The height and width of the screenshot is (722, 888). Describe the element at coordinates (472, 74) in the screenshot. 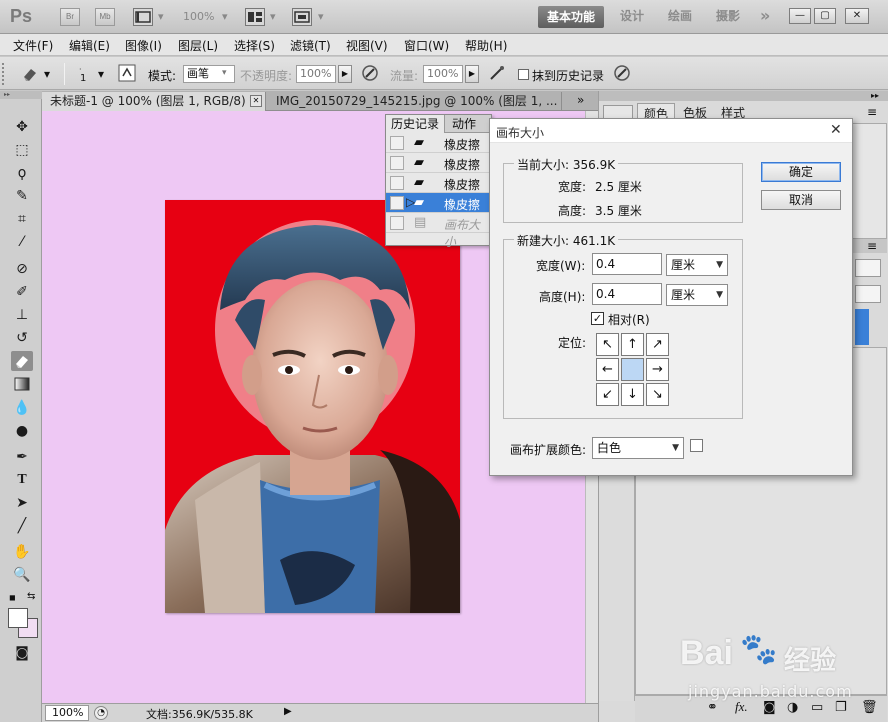

I see `flow-arrow-icon: ▶` at that location.